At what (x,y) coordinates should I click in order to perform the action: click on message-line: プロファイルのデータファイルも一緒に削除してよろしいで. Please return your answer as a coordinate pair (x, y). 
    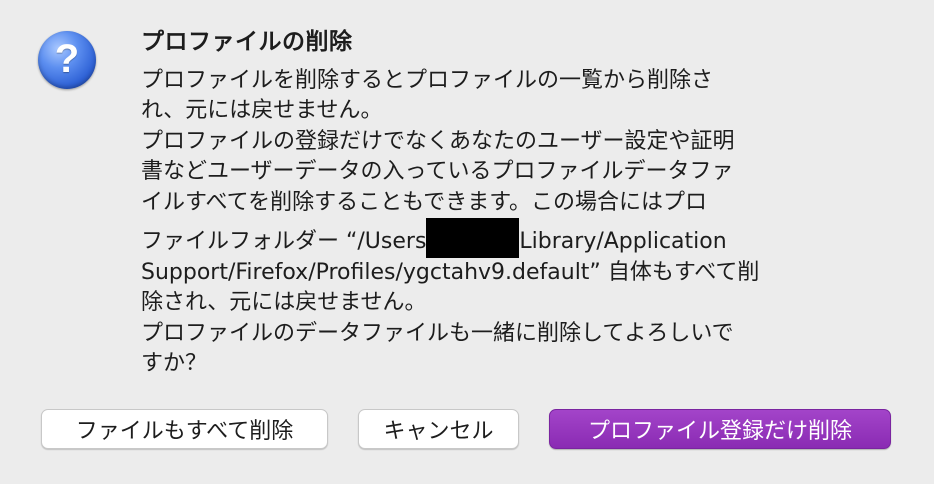
    Looking at the image, I should click on (437, 333).